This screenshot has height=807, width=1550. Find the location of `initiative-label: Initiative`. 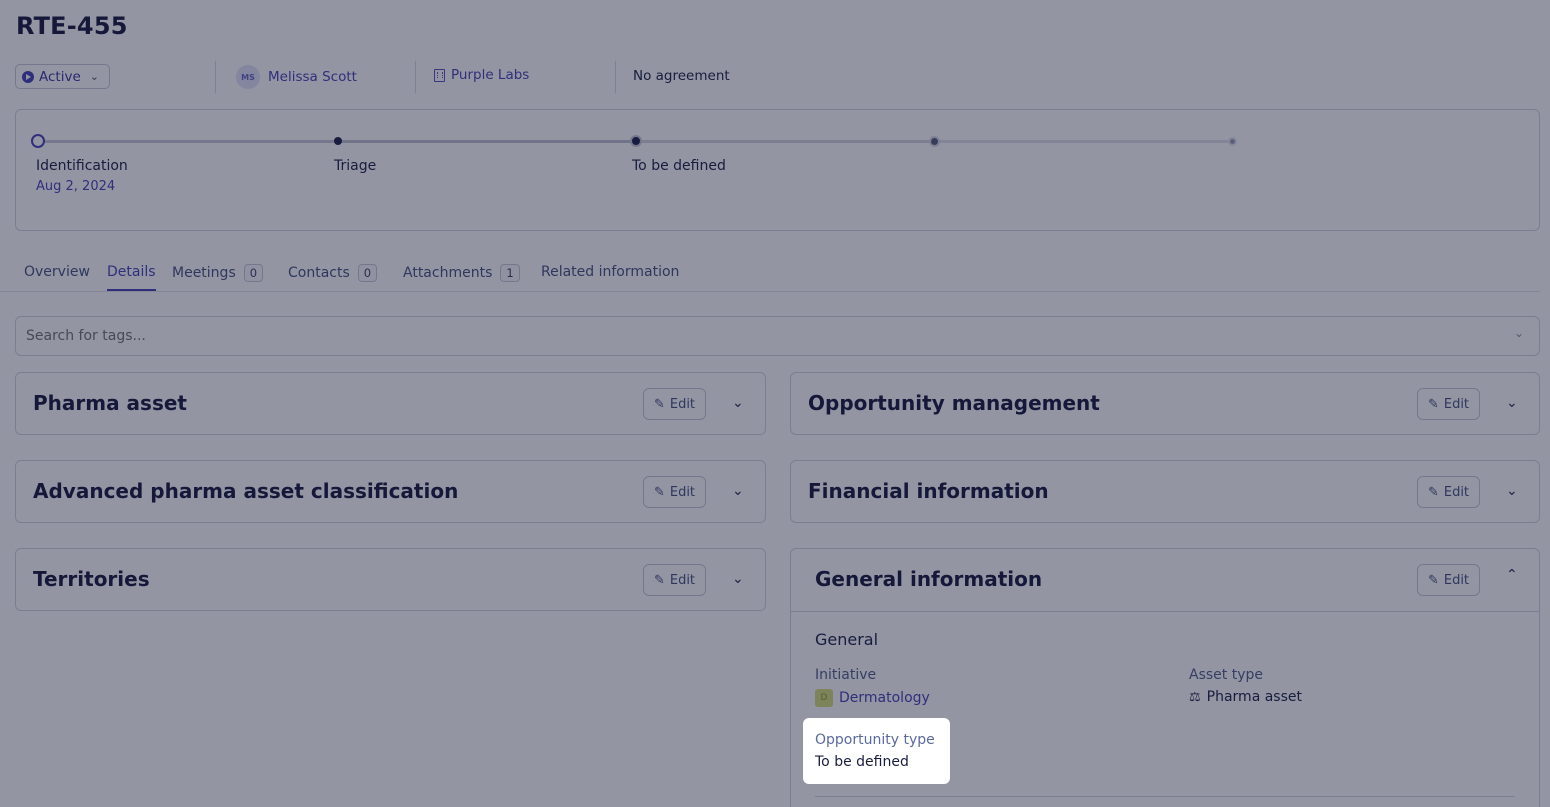

initiative-label: Initiative is located at coordinates (846, 675).